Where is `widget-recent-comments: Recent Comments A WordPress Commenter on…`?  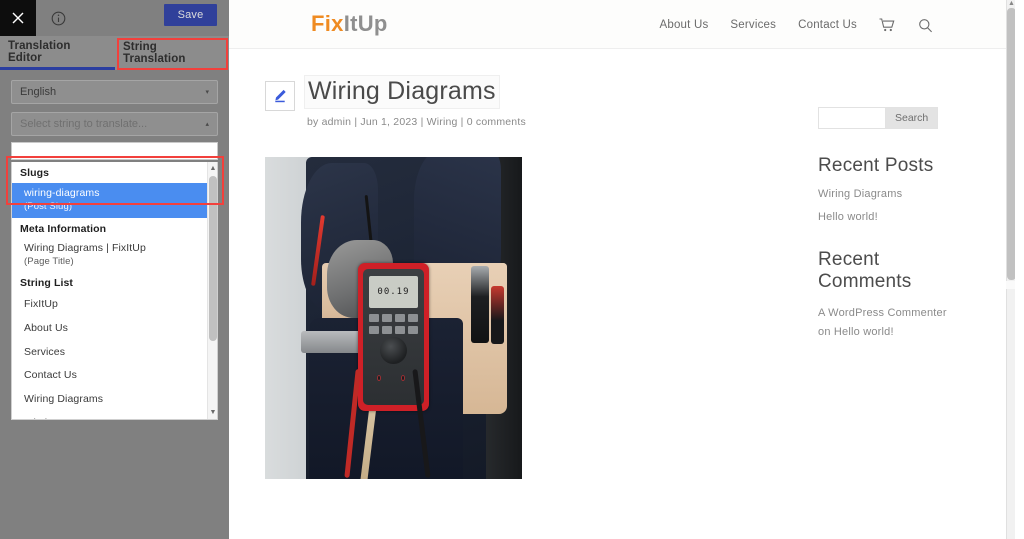
widget-recent-comments: Recent Comments A WordPress Commenter on… is located at coordinates (898, 295).